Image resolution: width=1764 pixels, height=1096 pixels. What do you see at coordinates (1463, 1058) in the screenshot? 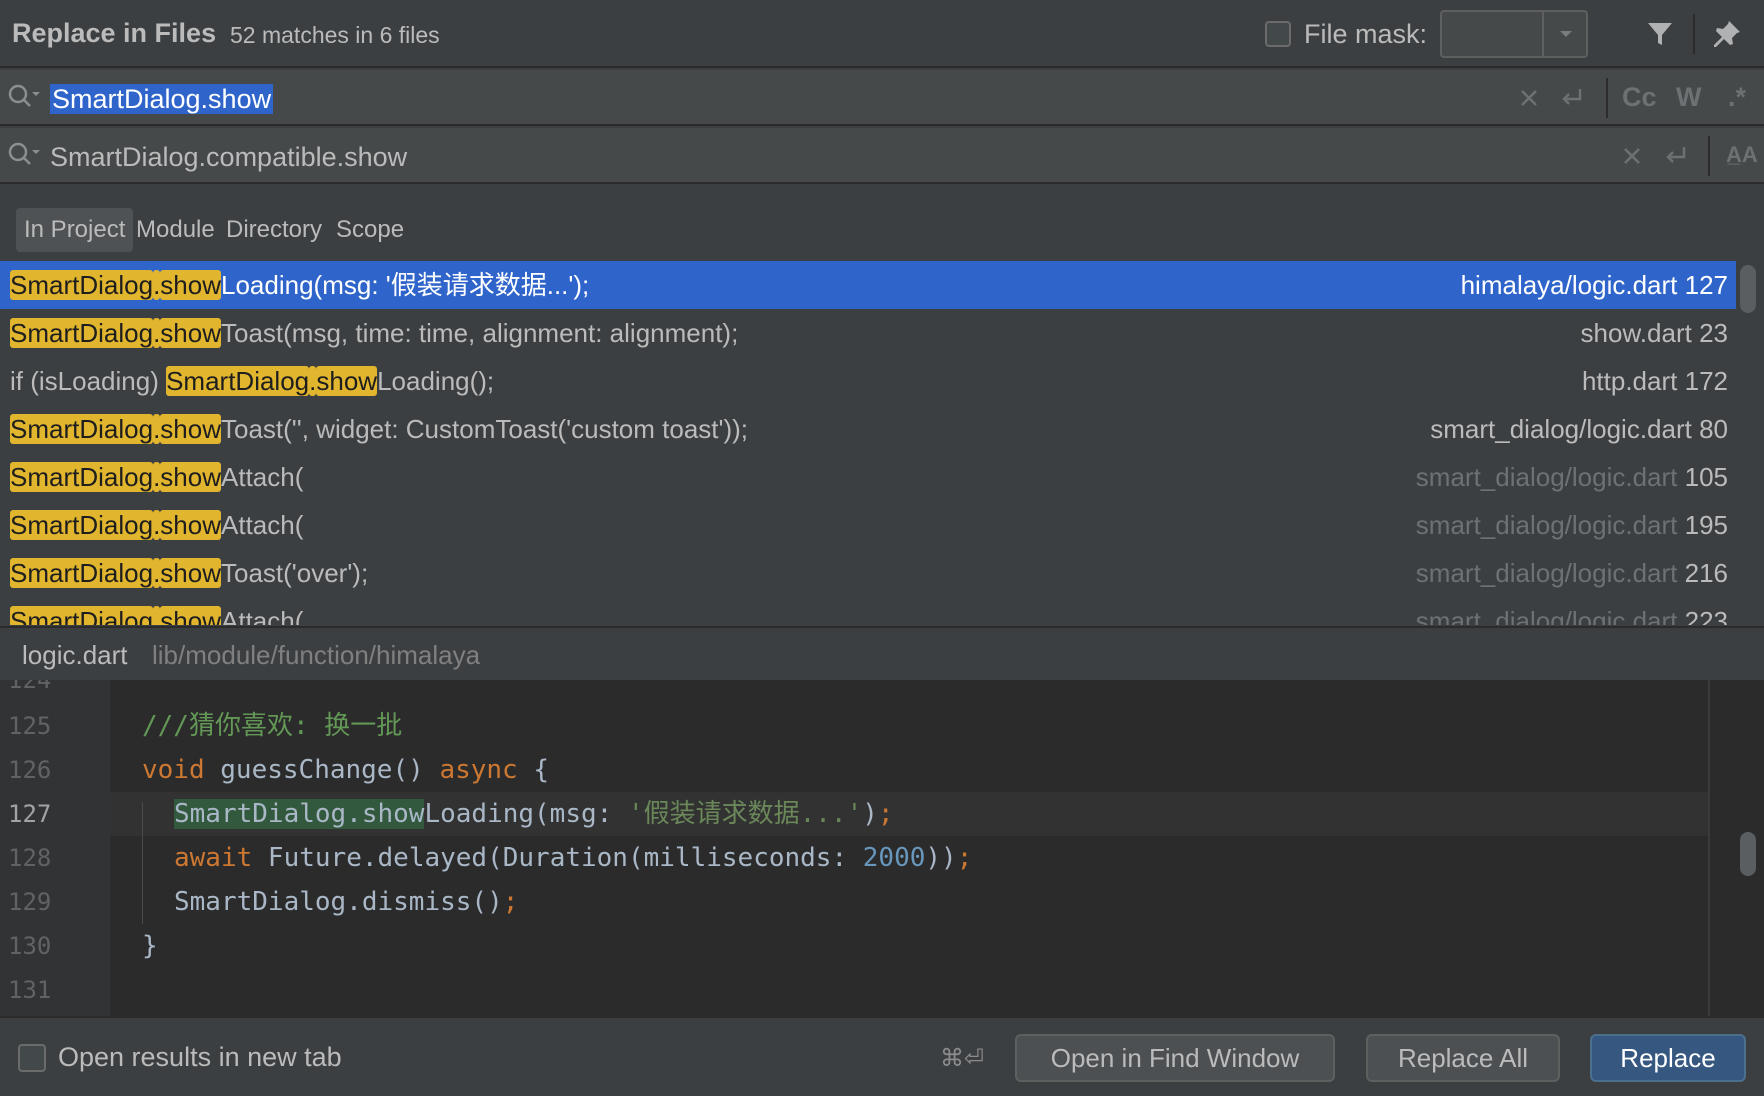
I see `replace-all-button: Replace All` at bounding box center [1463, 1058].